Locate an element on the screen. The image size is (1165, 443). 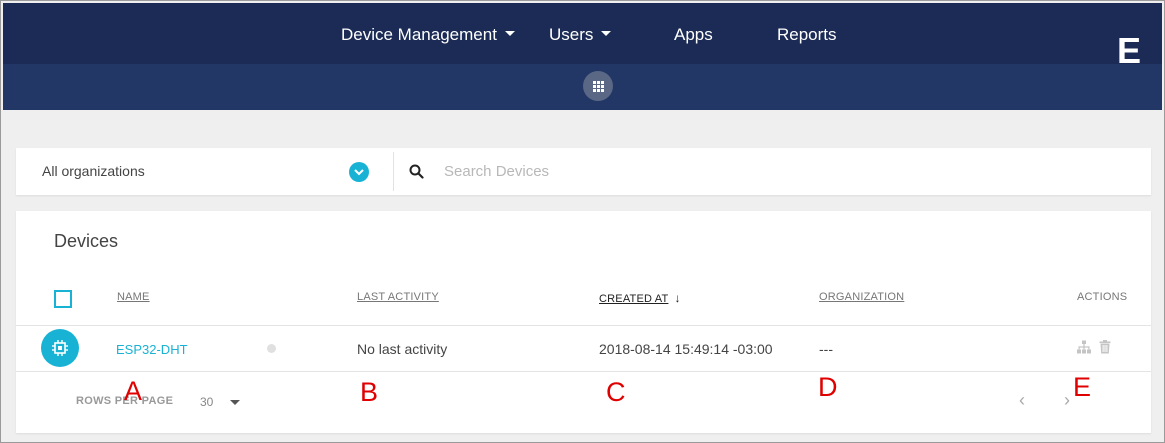
annotation-d: D is located at coordinates (828, 387).